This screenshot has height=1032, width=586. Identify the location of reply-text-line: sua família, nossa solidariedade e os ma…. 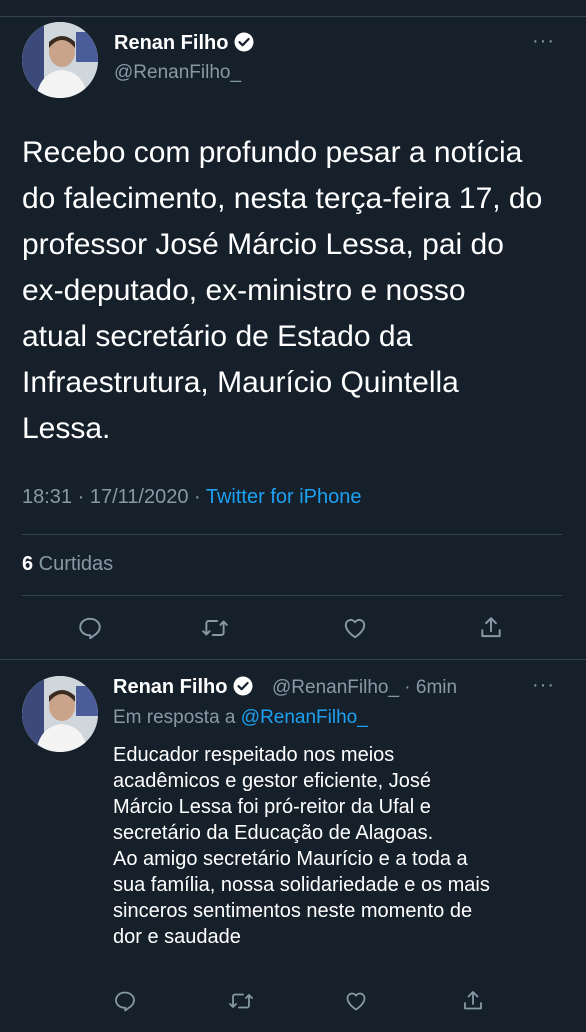
(301, 885).